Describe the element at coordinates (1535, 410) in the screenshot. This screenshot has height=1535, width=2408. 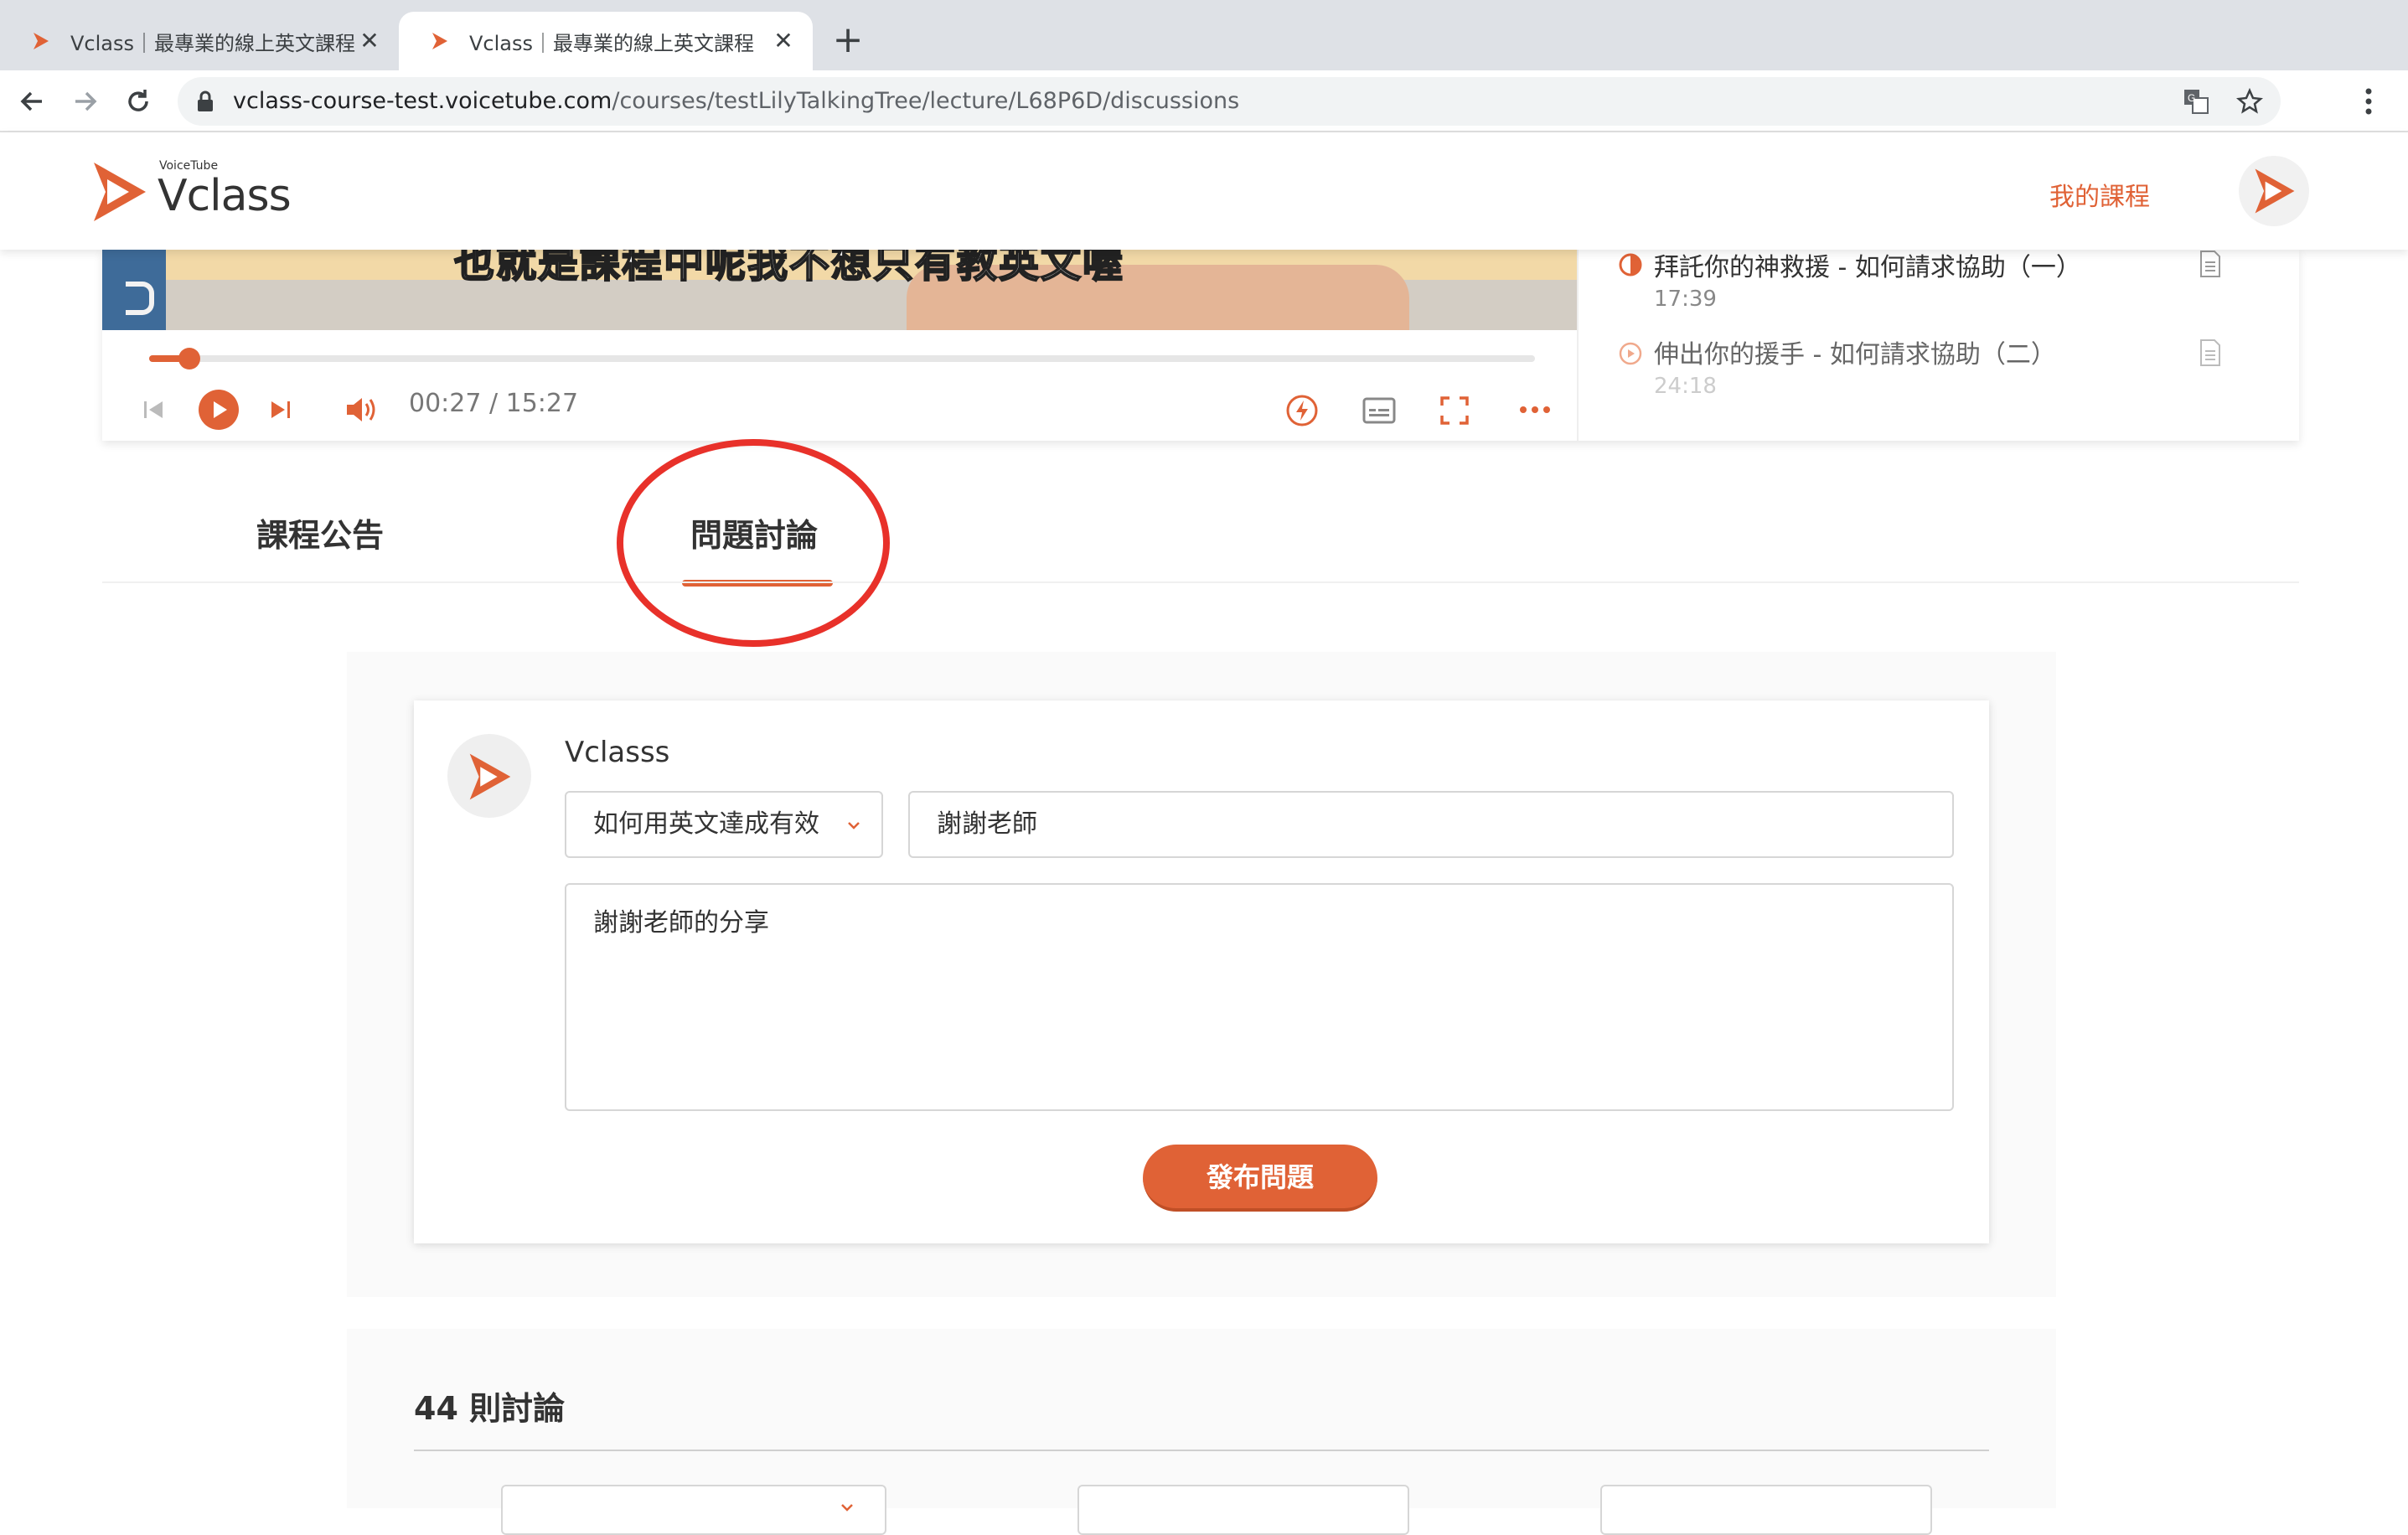
I see `more-options-icon` at that location.